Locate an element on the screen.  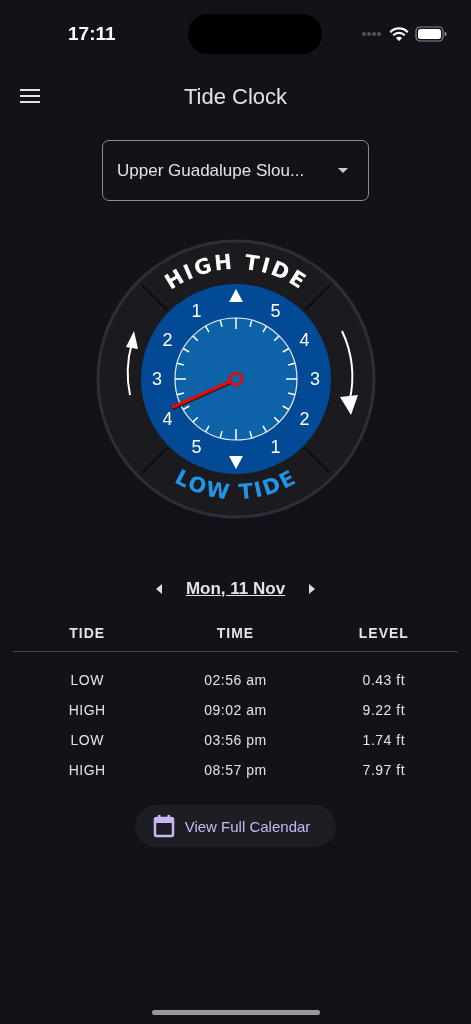
dropdown-caret-icon is located at coordinates (343, 170).